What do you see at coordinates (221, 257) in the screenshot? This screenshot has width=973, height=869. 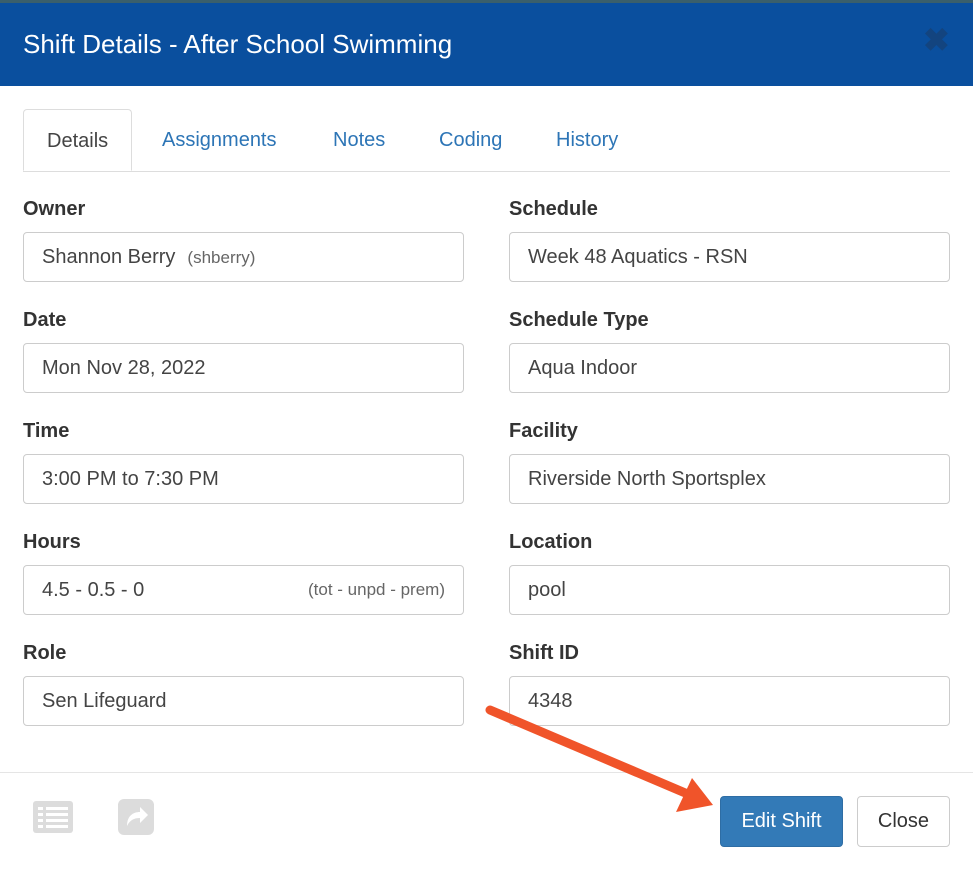 I see `owner-username: (shberry)` at bounding box center [221, 257].